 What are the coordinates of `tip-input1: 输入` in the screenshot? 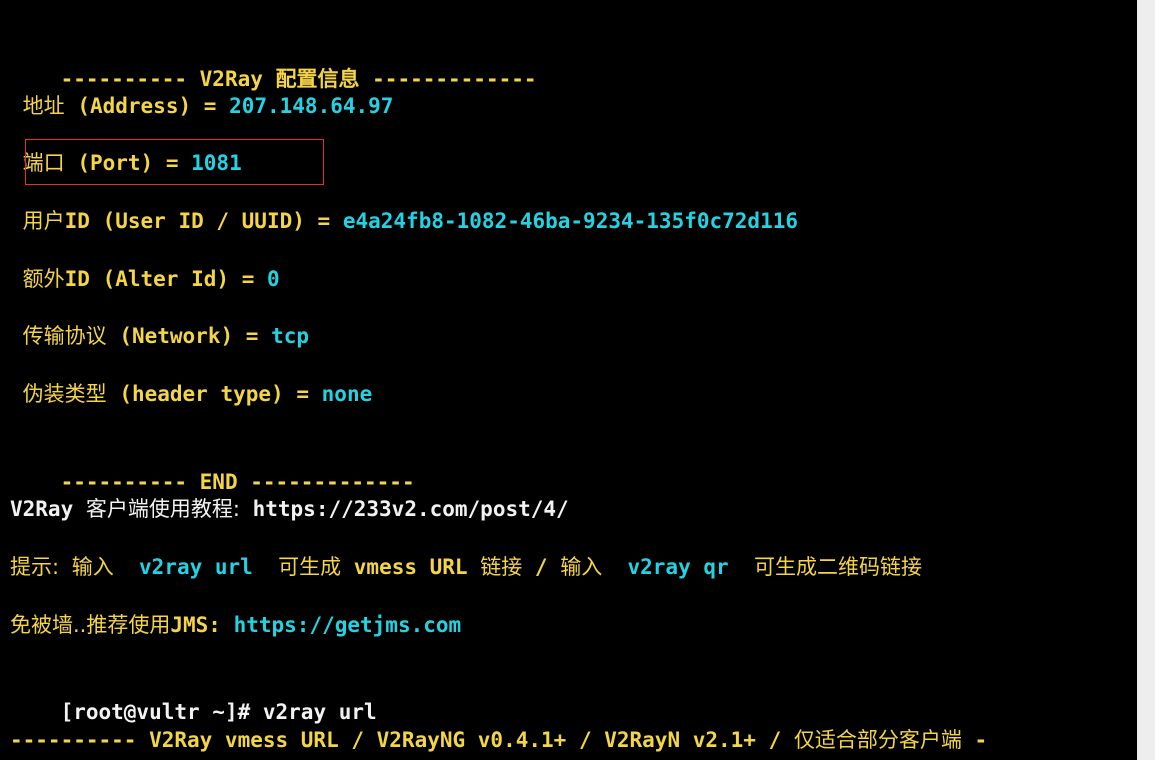 It's located at (92, 567).